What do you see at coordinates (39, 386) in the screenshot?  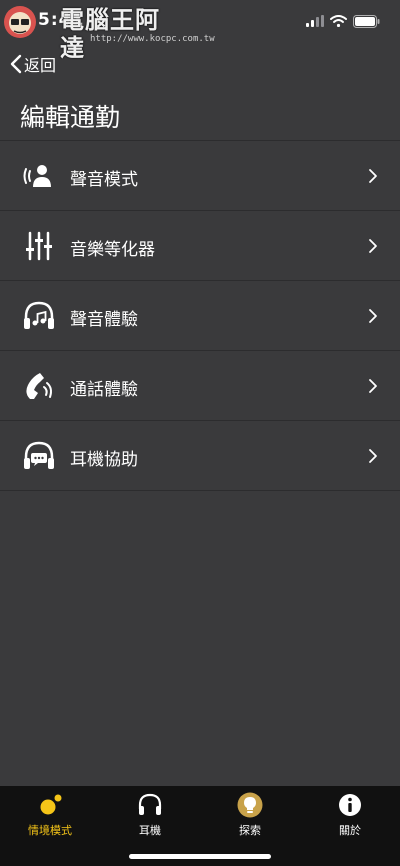 I see `phone-sound-icon` at bounding box center [39, 386].